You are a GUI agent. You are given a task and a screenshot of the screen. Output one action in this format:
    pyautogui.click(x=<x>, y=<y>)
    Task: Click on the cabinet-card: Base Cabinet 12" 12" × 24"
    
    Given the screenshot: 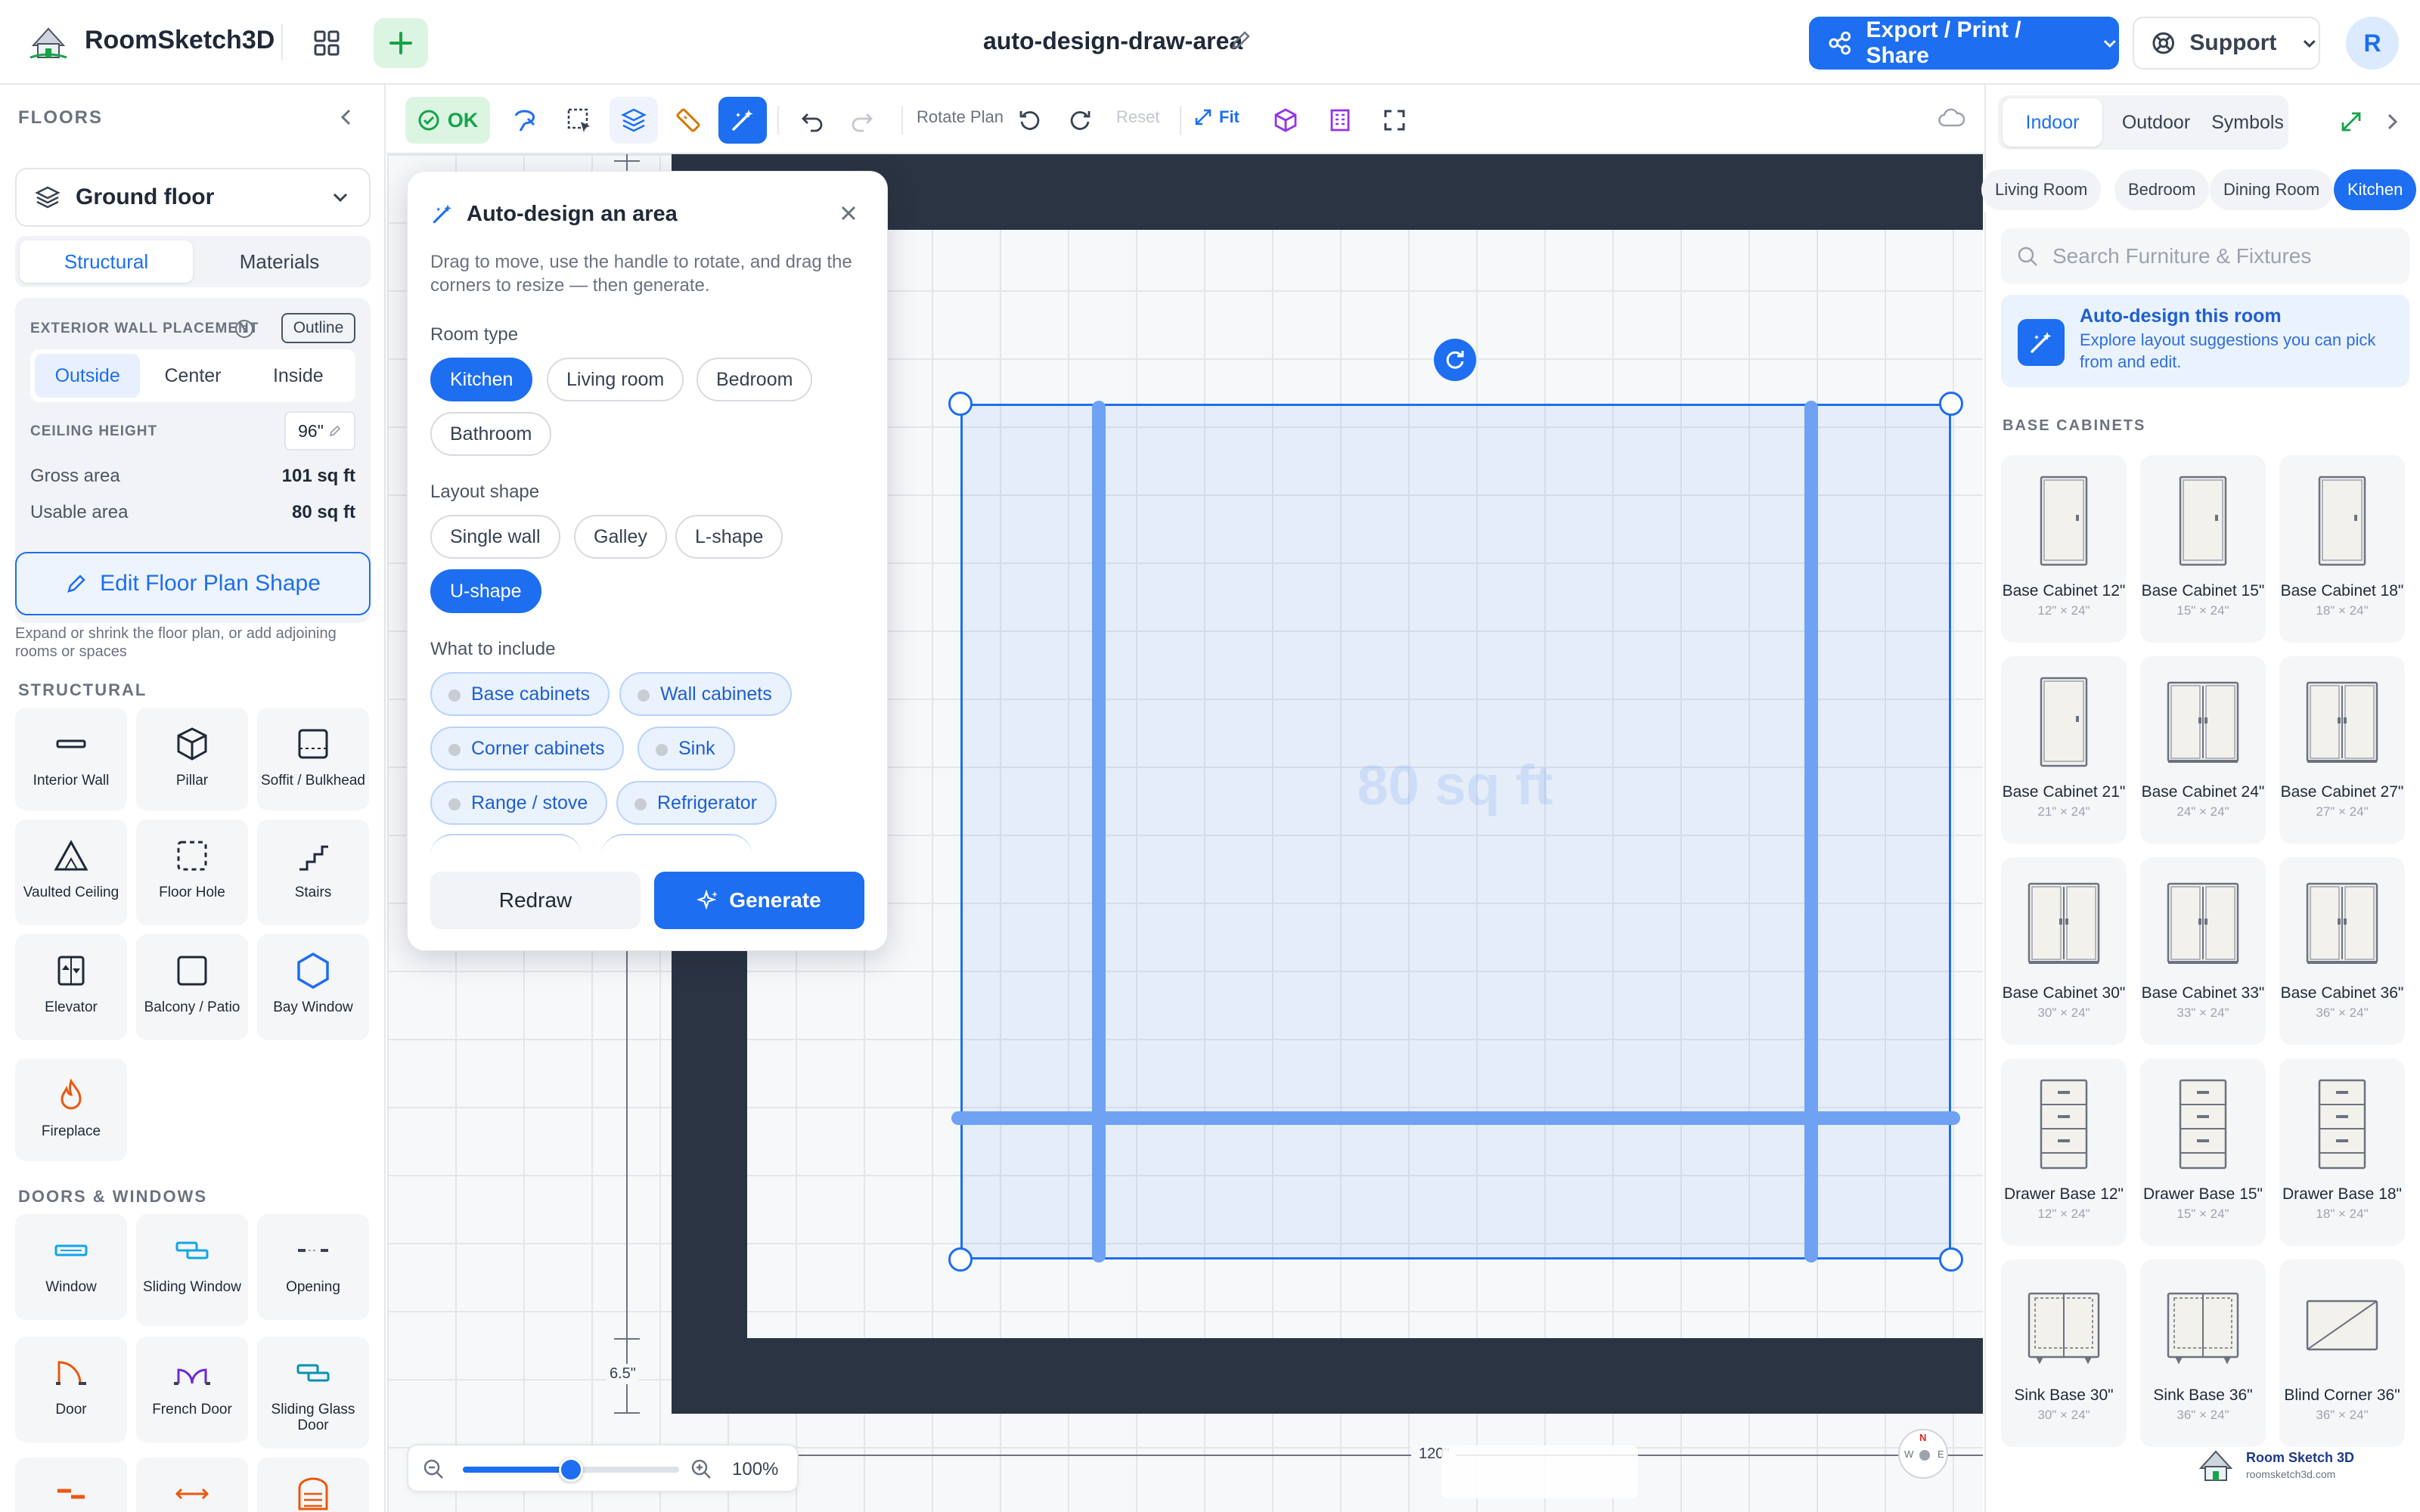 What is the action you would take?
    pyautogui.click(x=2064, y=549)
    